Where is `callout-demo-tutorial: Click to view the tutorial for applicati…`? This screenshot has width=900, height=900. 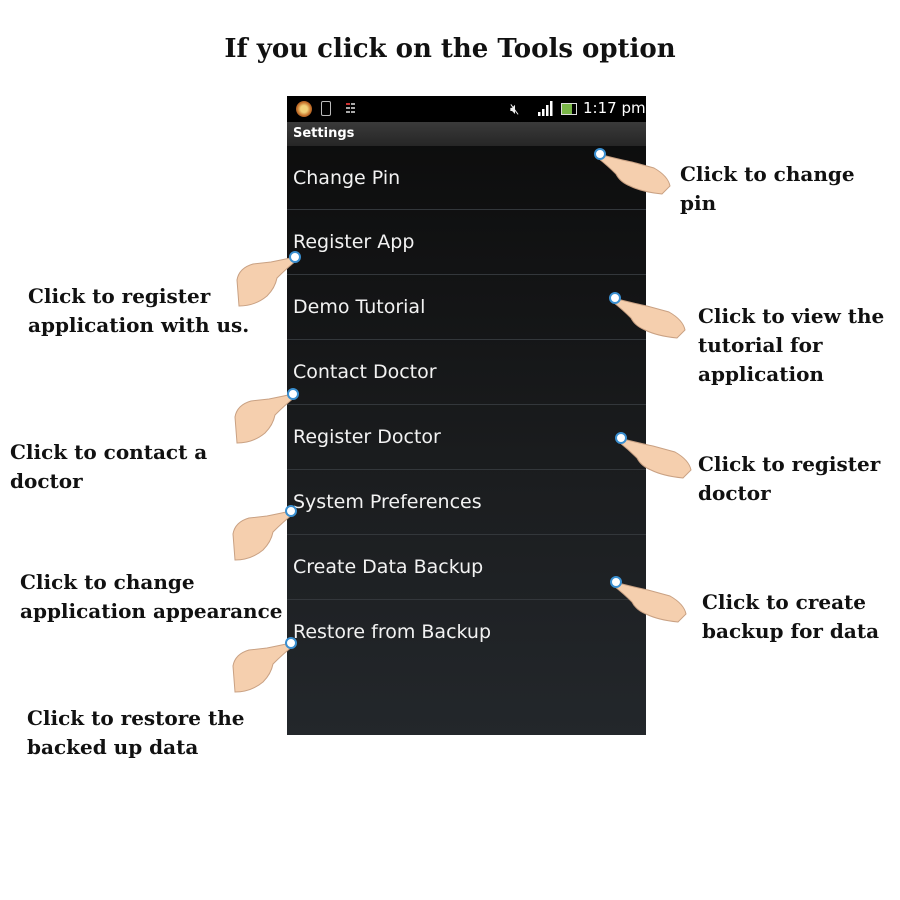
callout-demo-tutorial: Click to view the tutorial for applicati… is located at coordinates (791, 345).